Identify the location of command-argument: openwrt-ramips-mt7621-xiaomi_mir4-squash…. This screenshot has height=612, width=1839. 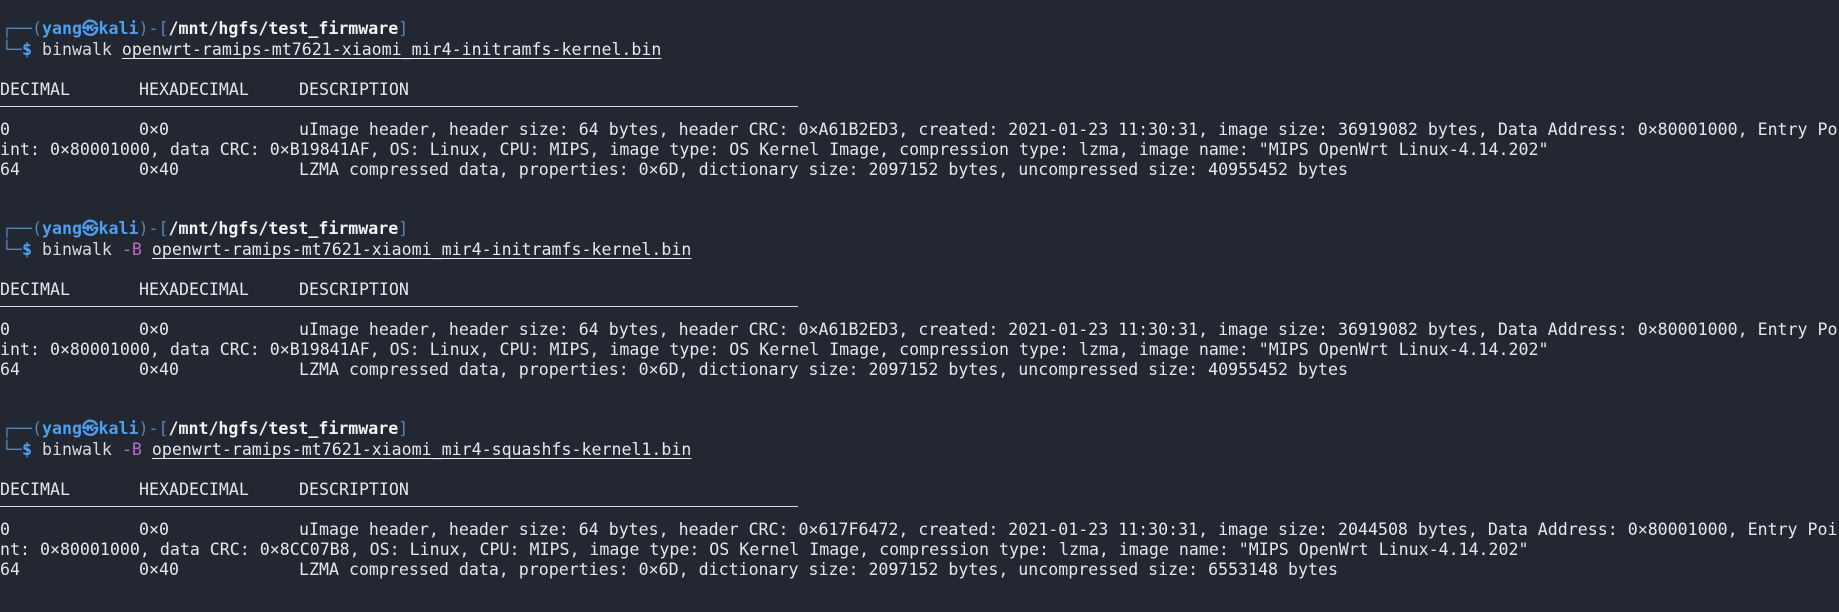
(421, 449).